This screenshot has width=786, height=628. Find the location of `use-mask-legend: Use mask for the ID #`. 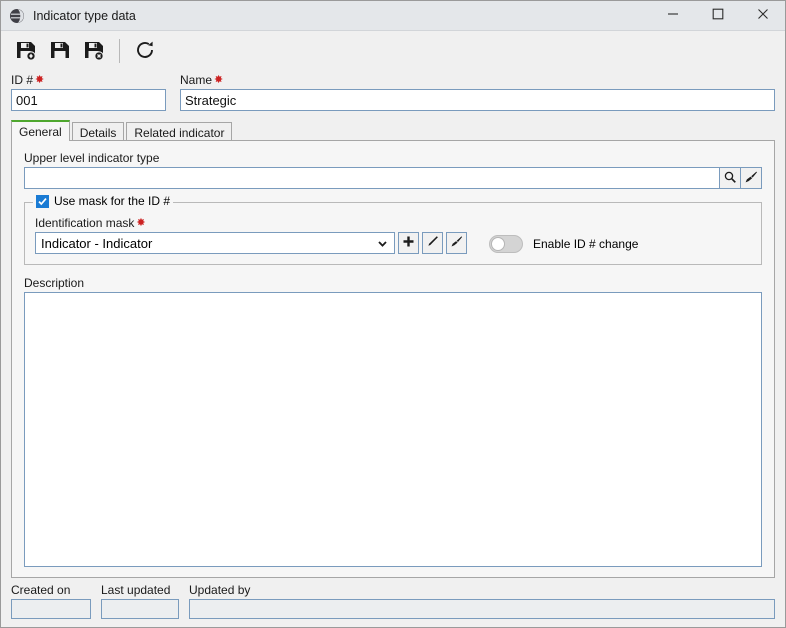

use-mask-legend: Use mask for the ID # is located at coordinates (103, 201).